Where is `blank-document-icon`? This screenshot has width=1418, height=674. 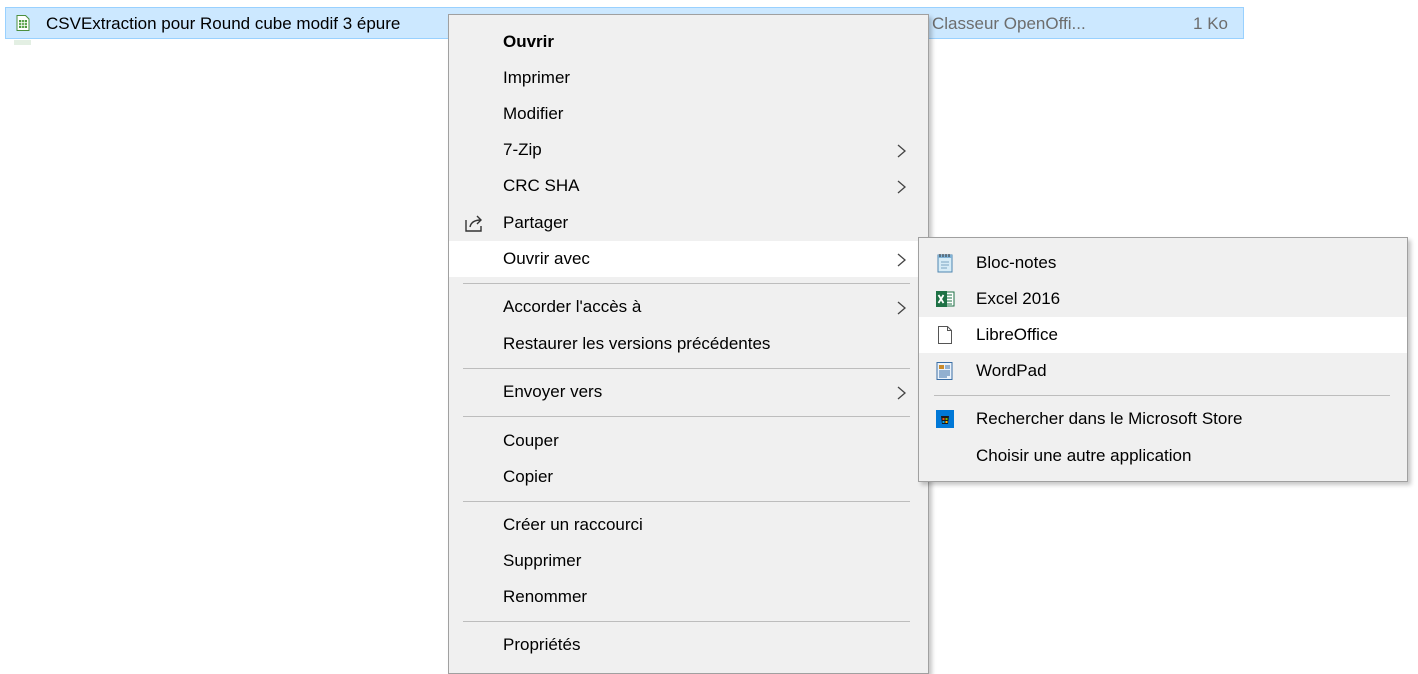 blank-document-icon is located at coordinates (945, 335).